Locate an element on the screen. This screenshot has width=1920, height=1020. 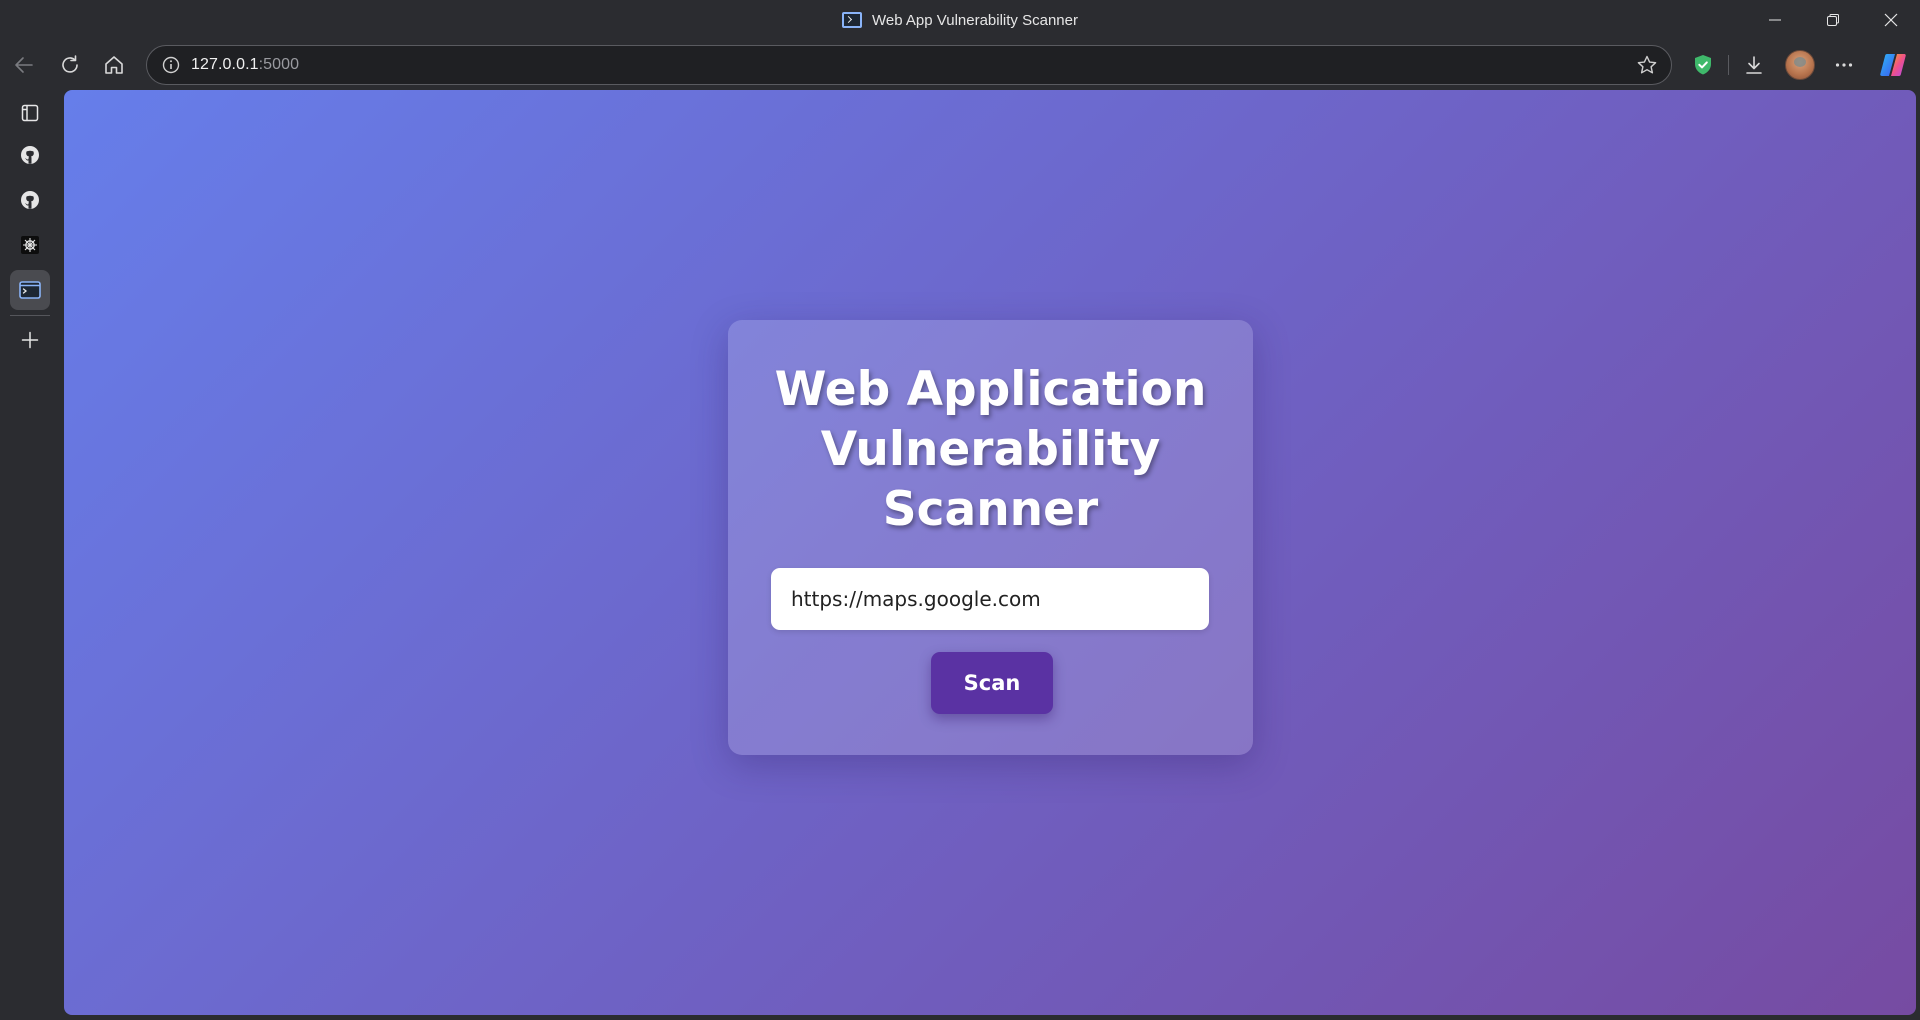
favorite-button is located at coordinates (1647, 65).